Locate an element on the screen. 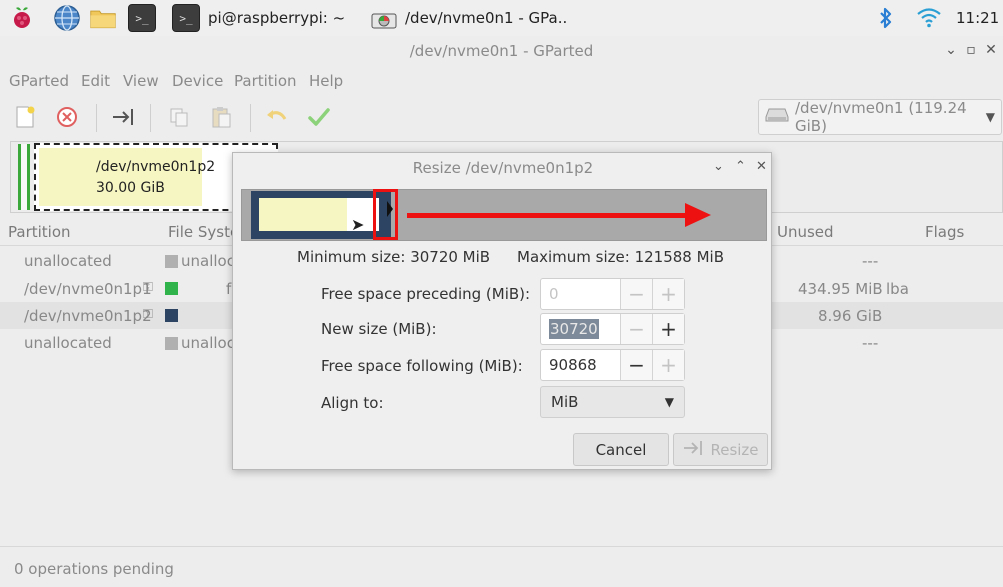 This screenshot has height=587, width=1003. row-partition: /dev/nvme0n1p2 is located at coordinates (88, 316).